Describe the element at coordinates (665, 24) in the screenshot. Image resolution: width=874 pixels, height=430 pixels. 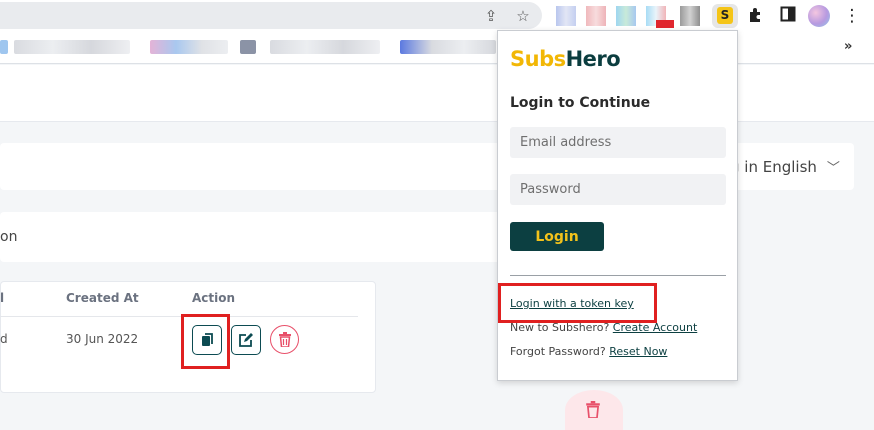
I see `extension-badge` at that location.